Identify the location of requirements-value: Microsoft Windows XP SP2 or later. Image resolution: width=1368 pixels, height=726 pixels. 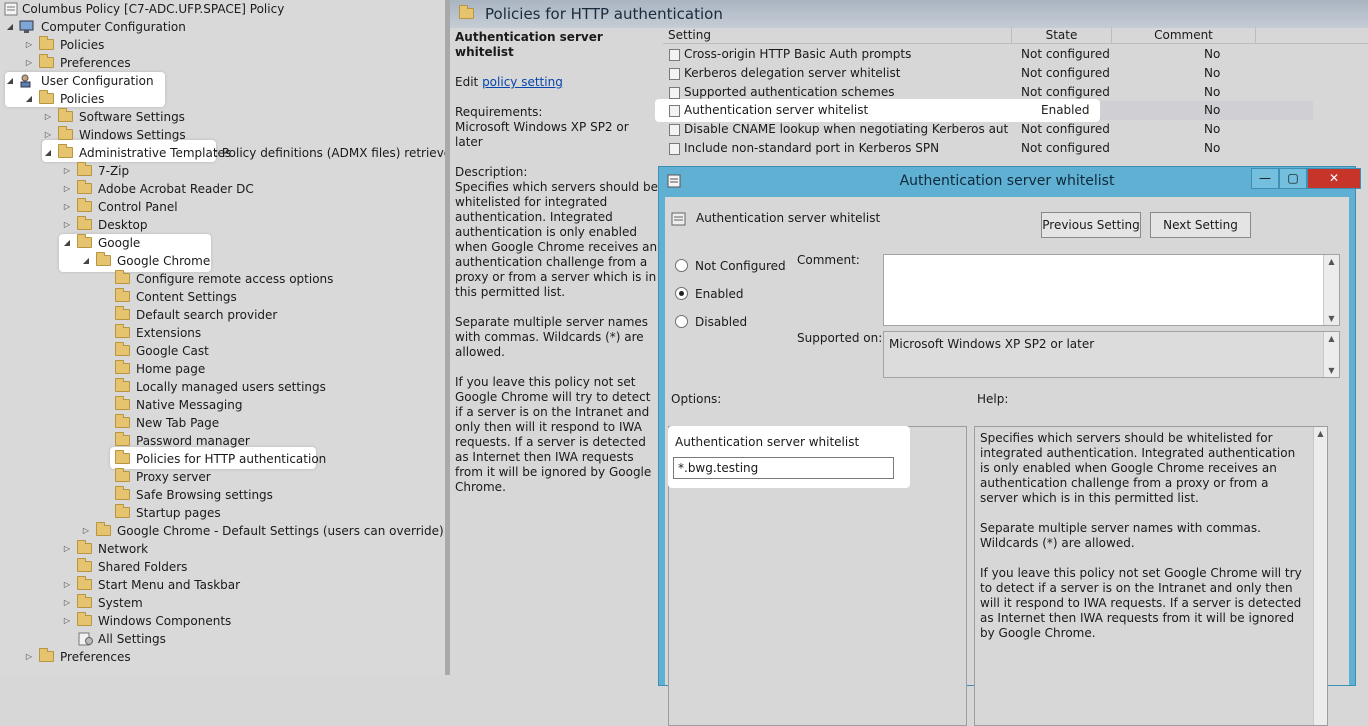
(542, 134).